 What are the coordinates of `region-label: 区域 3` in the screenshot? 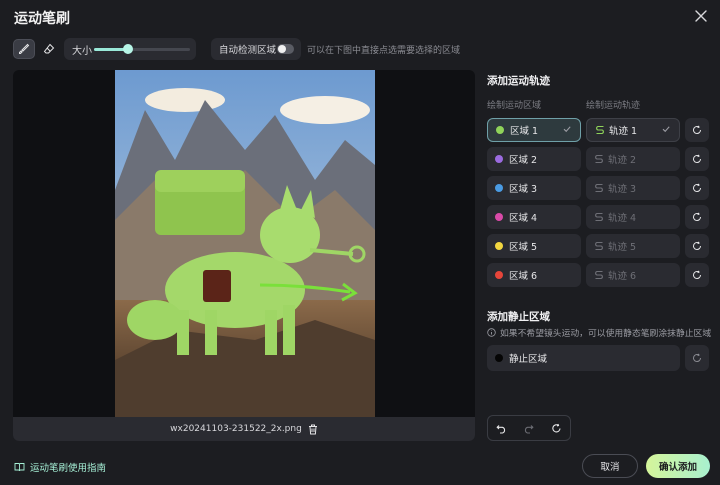 It's located at (523, 189).